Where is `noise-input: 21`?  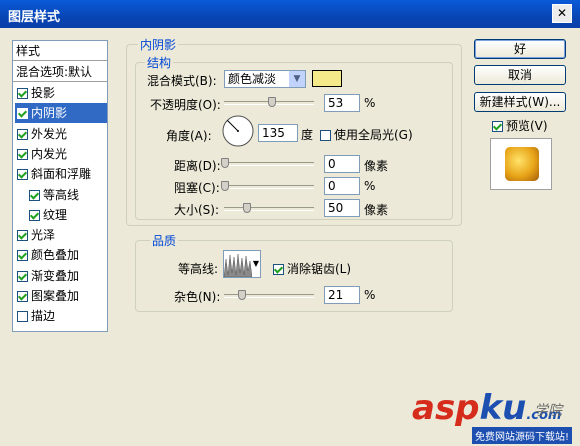
noise-input: 21 is located at coordinates (342, 295).